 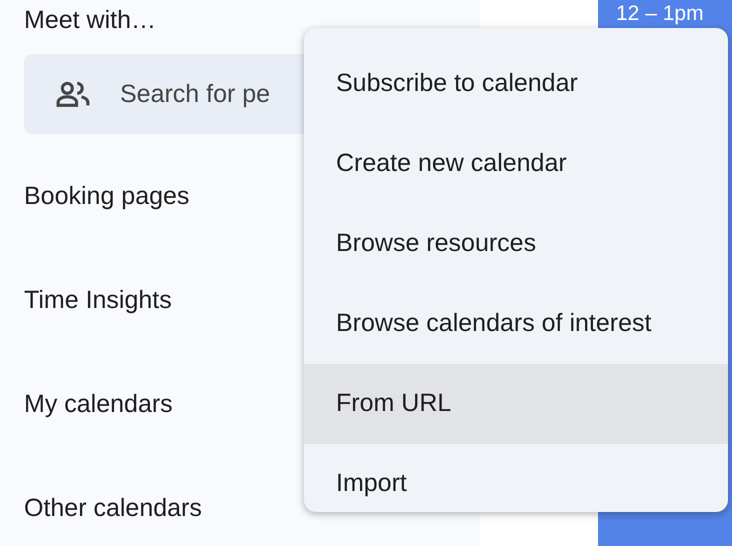 I want to click on event-time: 12 – 1pm, so click(x=660, y=13).